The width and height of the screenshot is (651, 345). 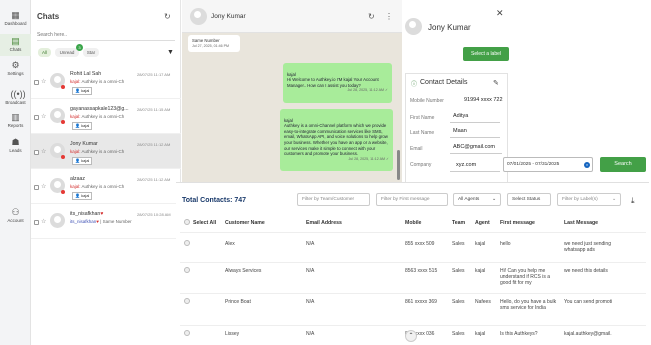 I want to click on clear-date-icon: ×, so click(x=587, y=165).